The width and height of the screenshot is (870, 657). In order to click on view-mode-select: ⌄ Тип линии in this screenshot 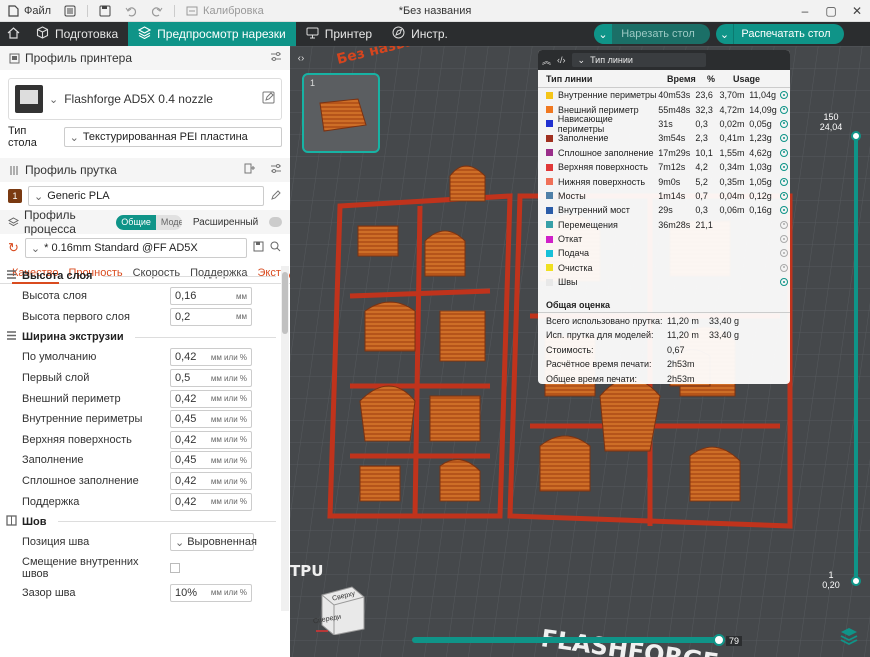, I will do `click(638, 60)`.